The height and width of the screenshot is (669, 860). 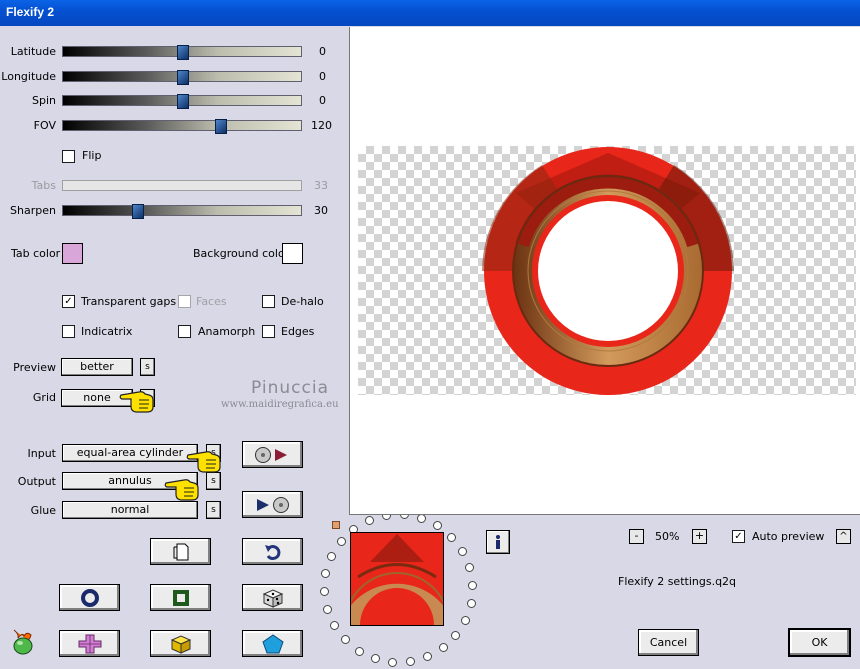 What do you see at coordinates (184, 331) in the screenshot?
I see `anamorph-checkbox` at bounding box center [184, 331].